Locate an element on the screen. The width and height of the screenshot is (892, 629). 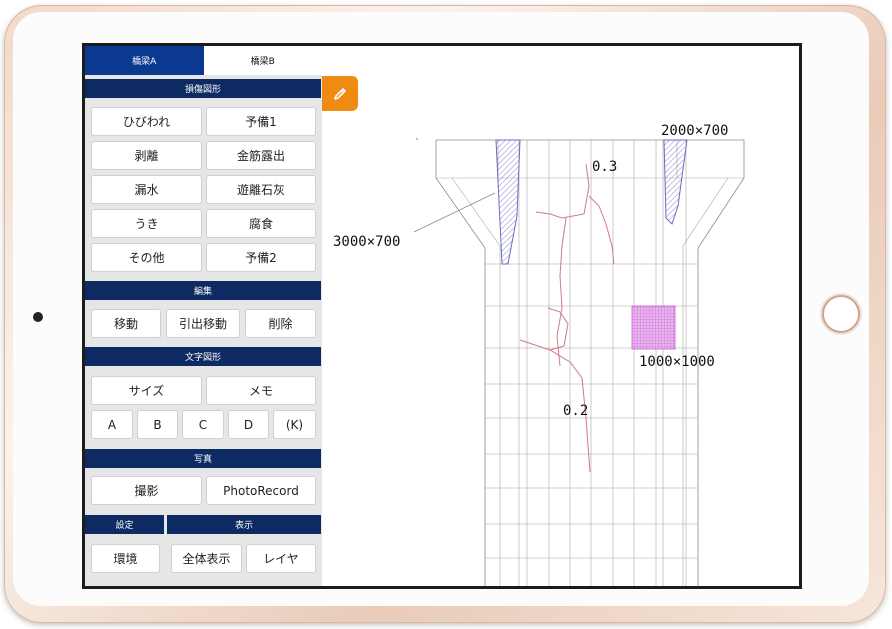
layer-button: レイヤ is located at coordinates (281, 558).